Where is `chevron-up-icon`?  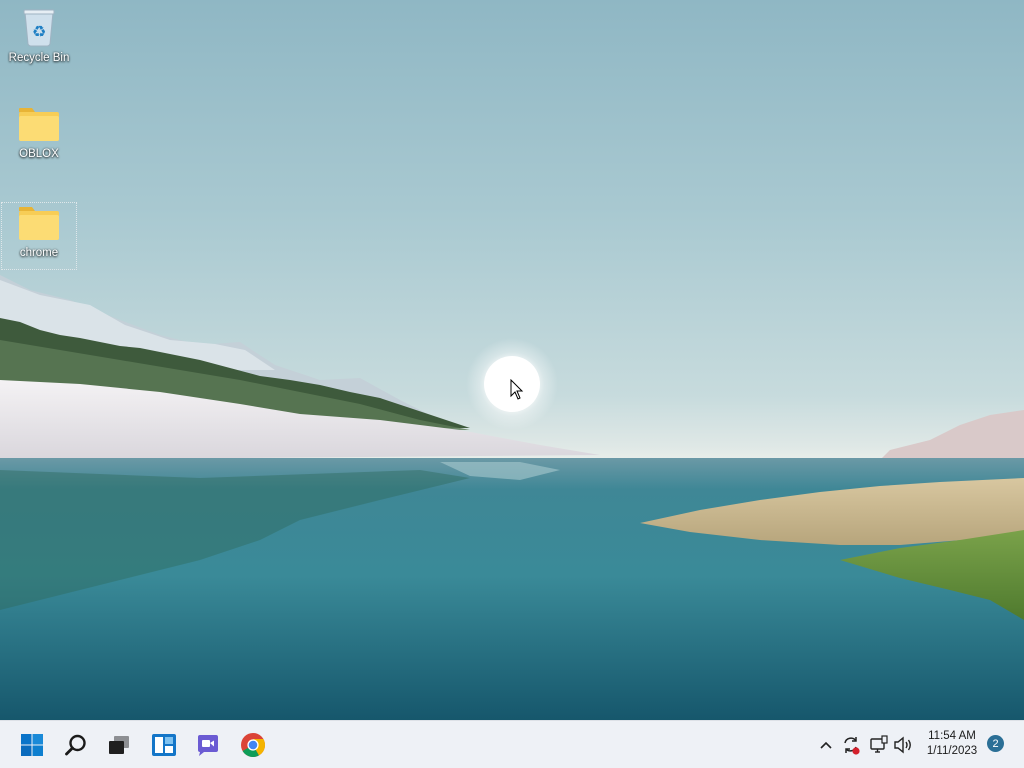
chevron-up-icon is located at coordinates (826, 745).